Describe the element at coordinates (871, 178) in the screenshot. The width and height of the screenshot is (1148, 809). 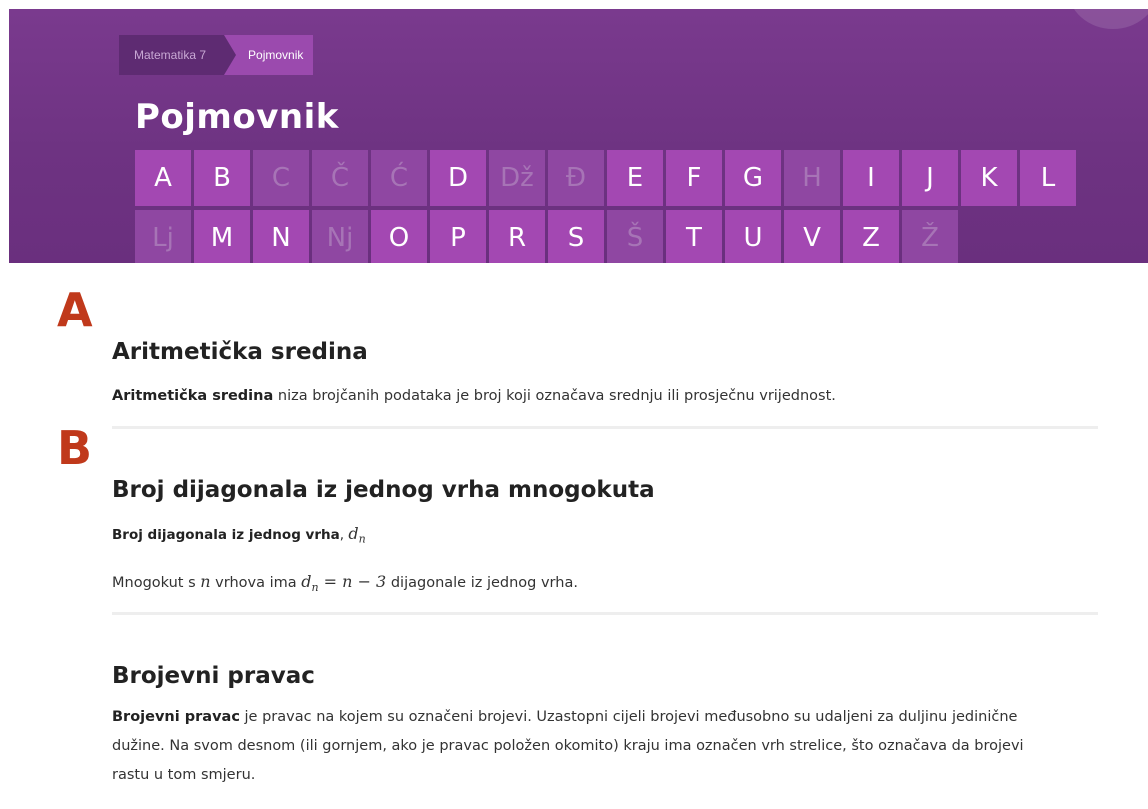
I see `letter-i-button: I` at that location.